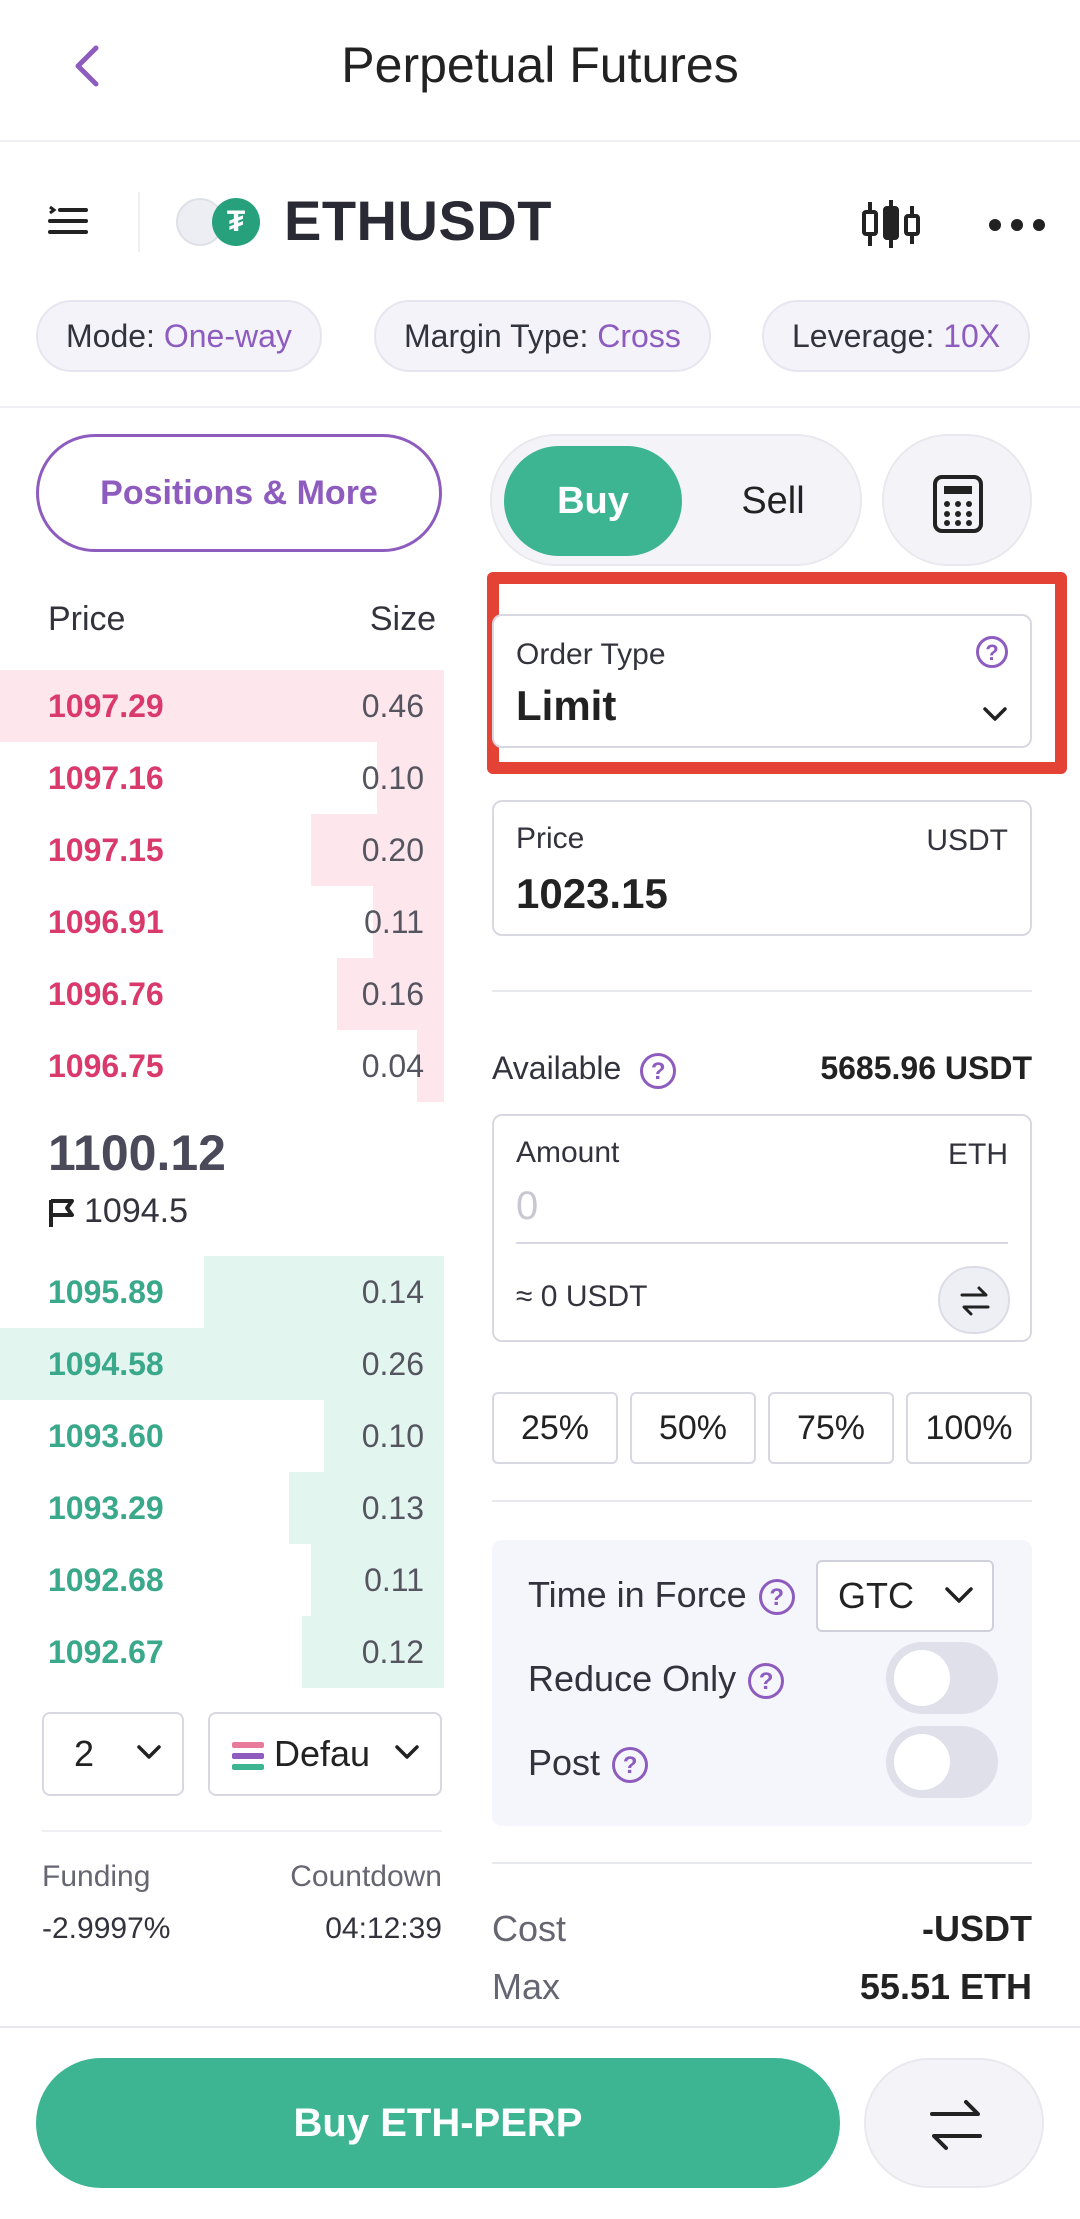 This screenshot has height=2219, width=1080. I want to click on amount-field: Amount ETH 0 ≈ 0 USDT, so click(762, 1228).